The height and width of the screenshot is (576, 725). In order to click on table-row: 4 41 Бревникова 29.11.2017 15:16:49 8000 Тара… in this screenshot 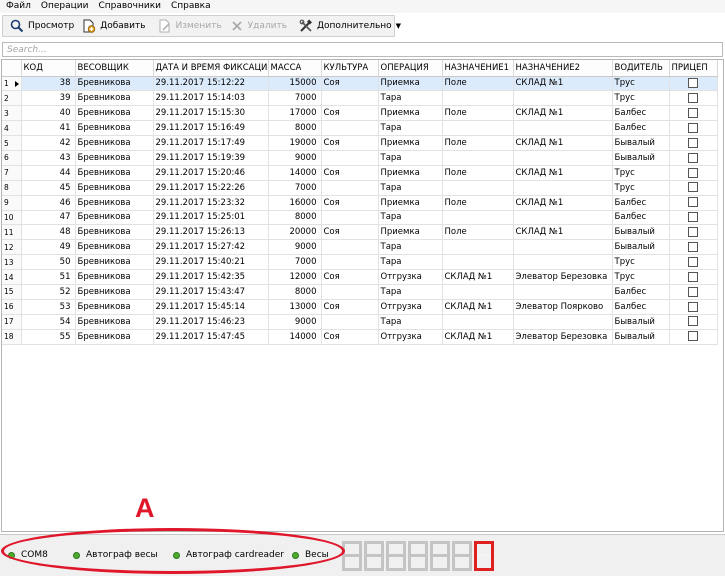, I will do `click(360, 128)`.